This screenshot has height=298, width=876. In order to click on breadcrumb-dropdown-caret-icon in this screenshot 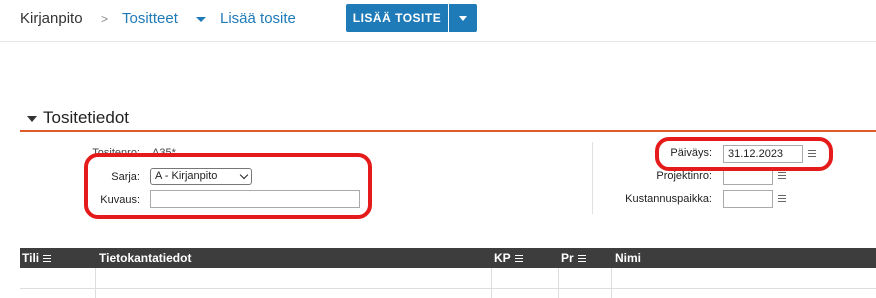, I will do `click(201, 19)`.